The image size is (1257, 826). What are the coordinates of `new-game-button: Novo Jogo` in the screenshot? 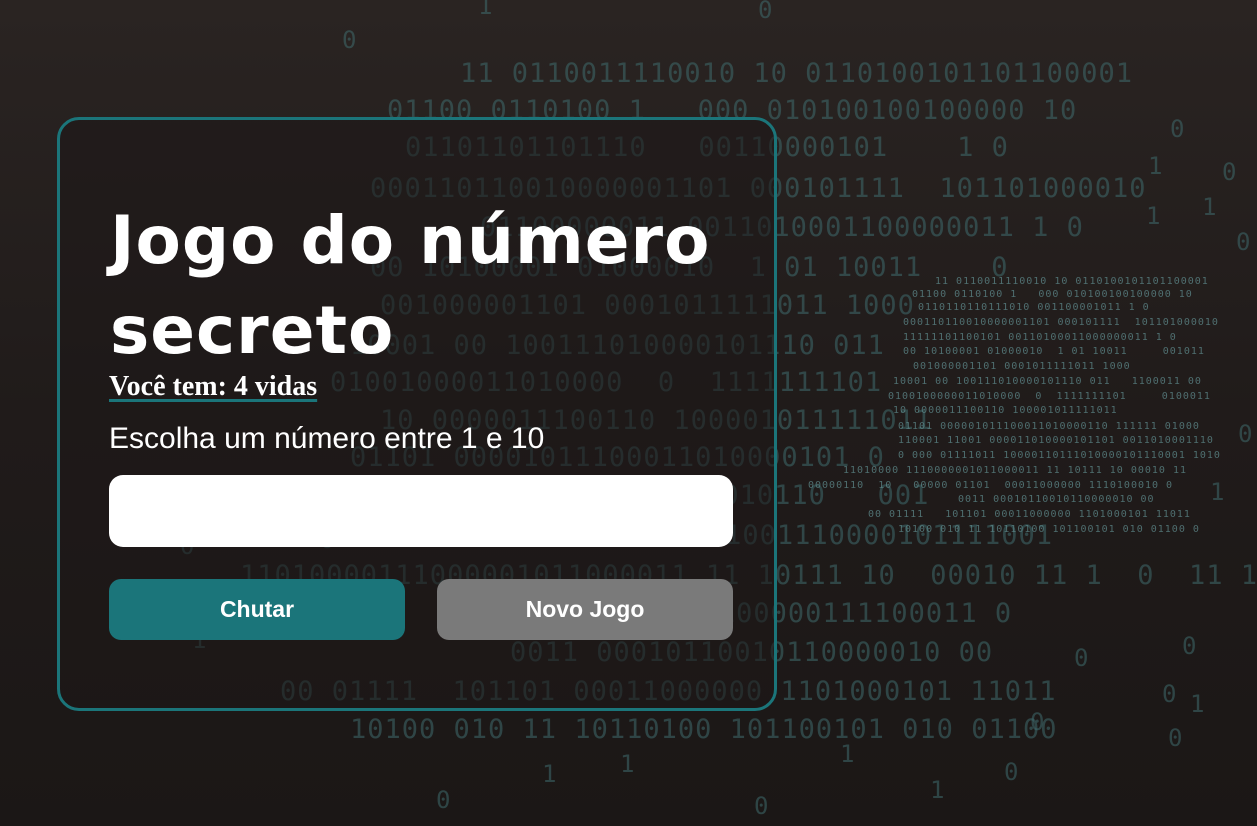 It's located at (585, 609).